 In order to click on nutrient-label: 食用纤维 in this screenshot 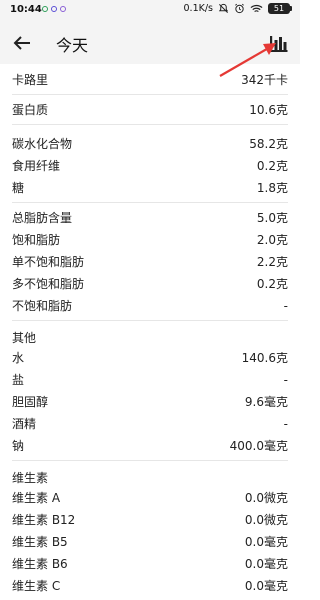, I will do `click(36, 166)`.